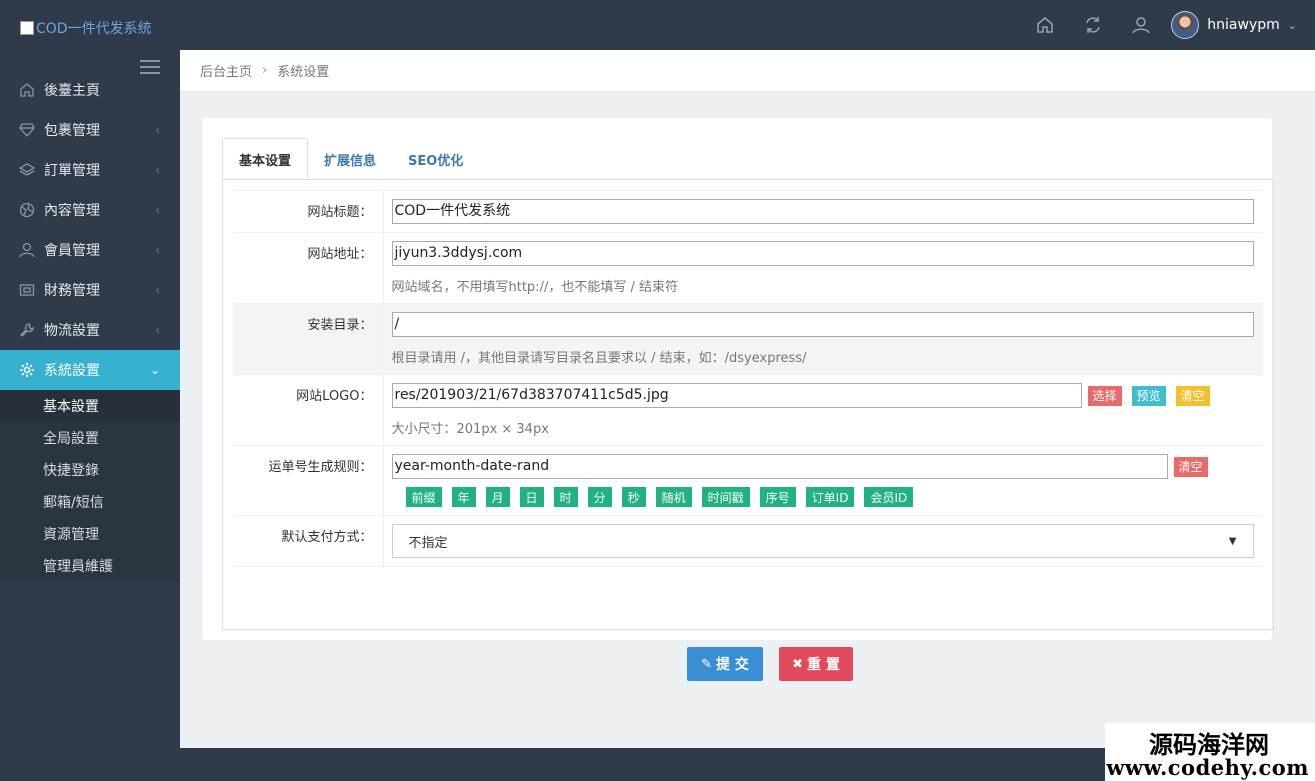 Image resolution: width=1315 pixels, height=781 pixels. What do you see at coordinates (308, 410) in the screenshot?
I see `logo-label: 网站LOGO：` at bounding box center [308, 410].